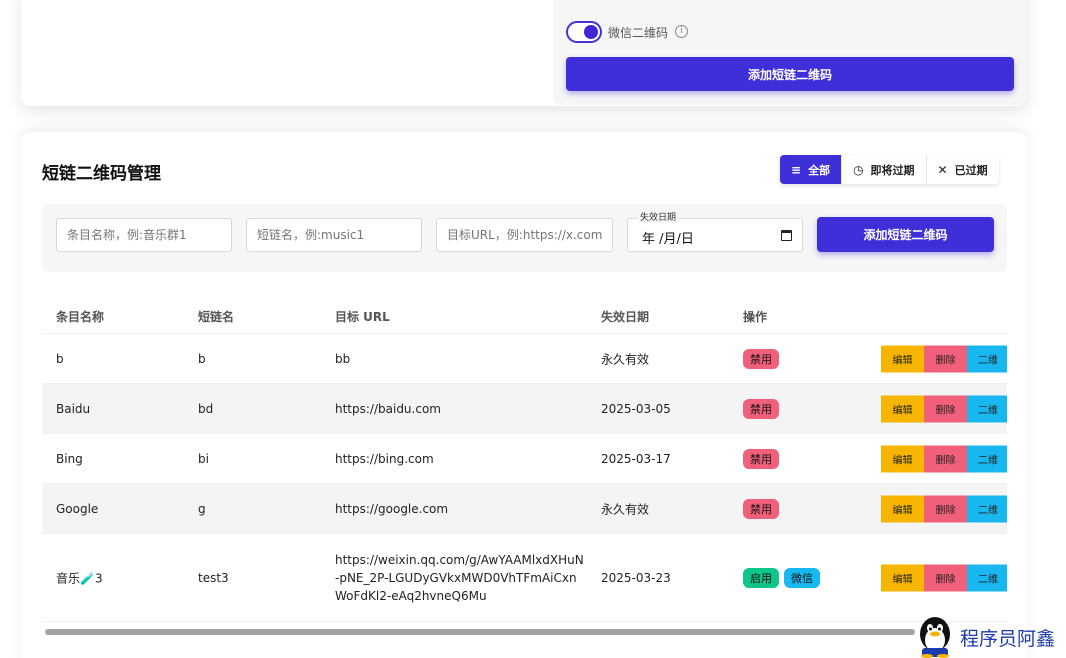 The height and width of the screenshot is (658, 1066). What do you see at coordinates (524, 314) in the screenshot?
I see `table-header: 条目名称 短链名 目标 URL 失效日期 操作` at bounding box center [524, 314].